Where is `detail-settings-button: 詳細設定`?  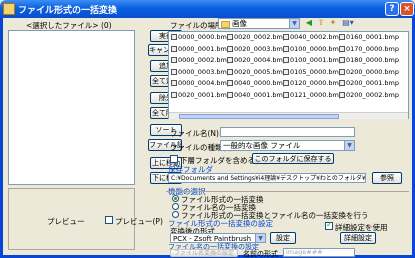 detail-settings-button: 詳細設定 is located at coordinates (358, 238).